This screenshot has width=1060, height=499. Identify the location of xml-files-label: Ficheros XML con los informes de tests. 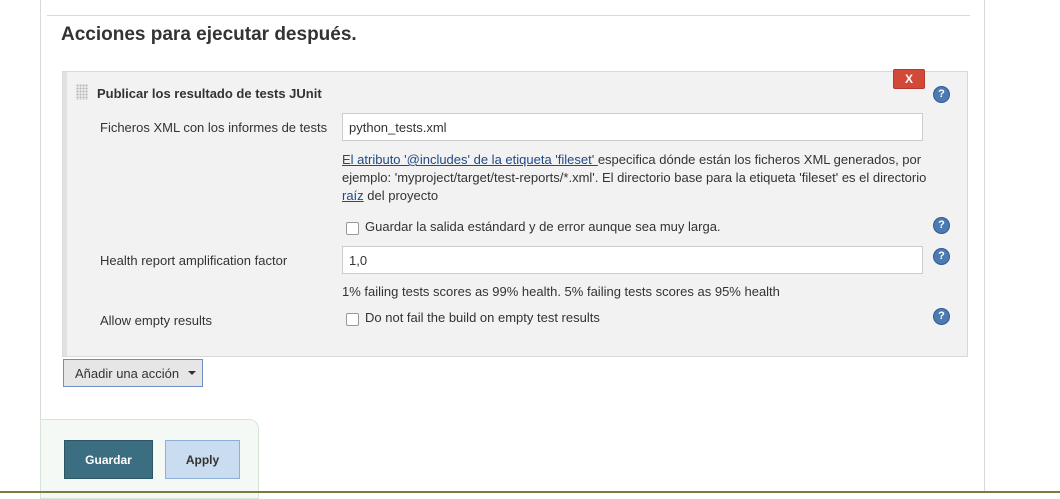
(214, 127).